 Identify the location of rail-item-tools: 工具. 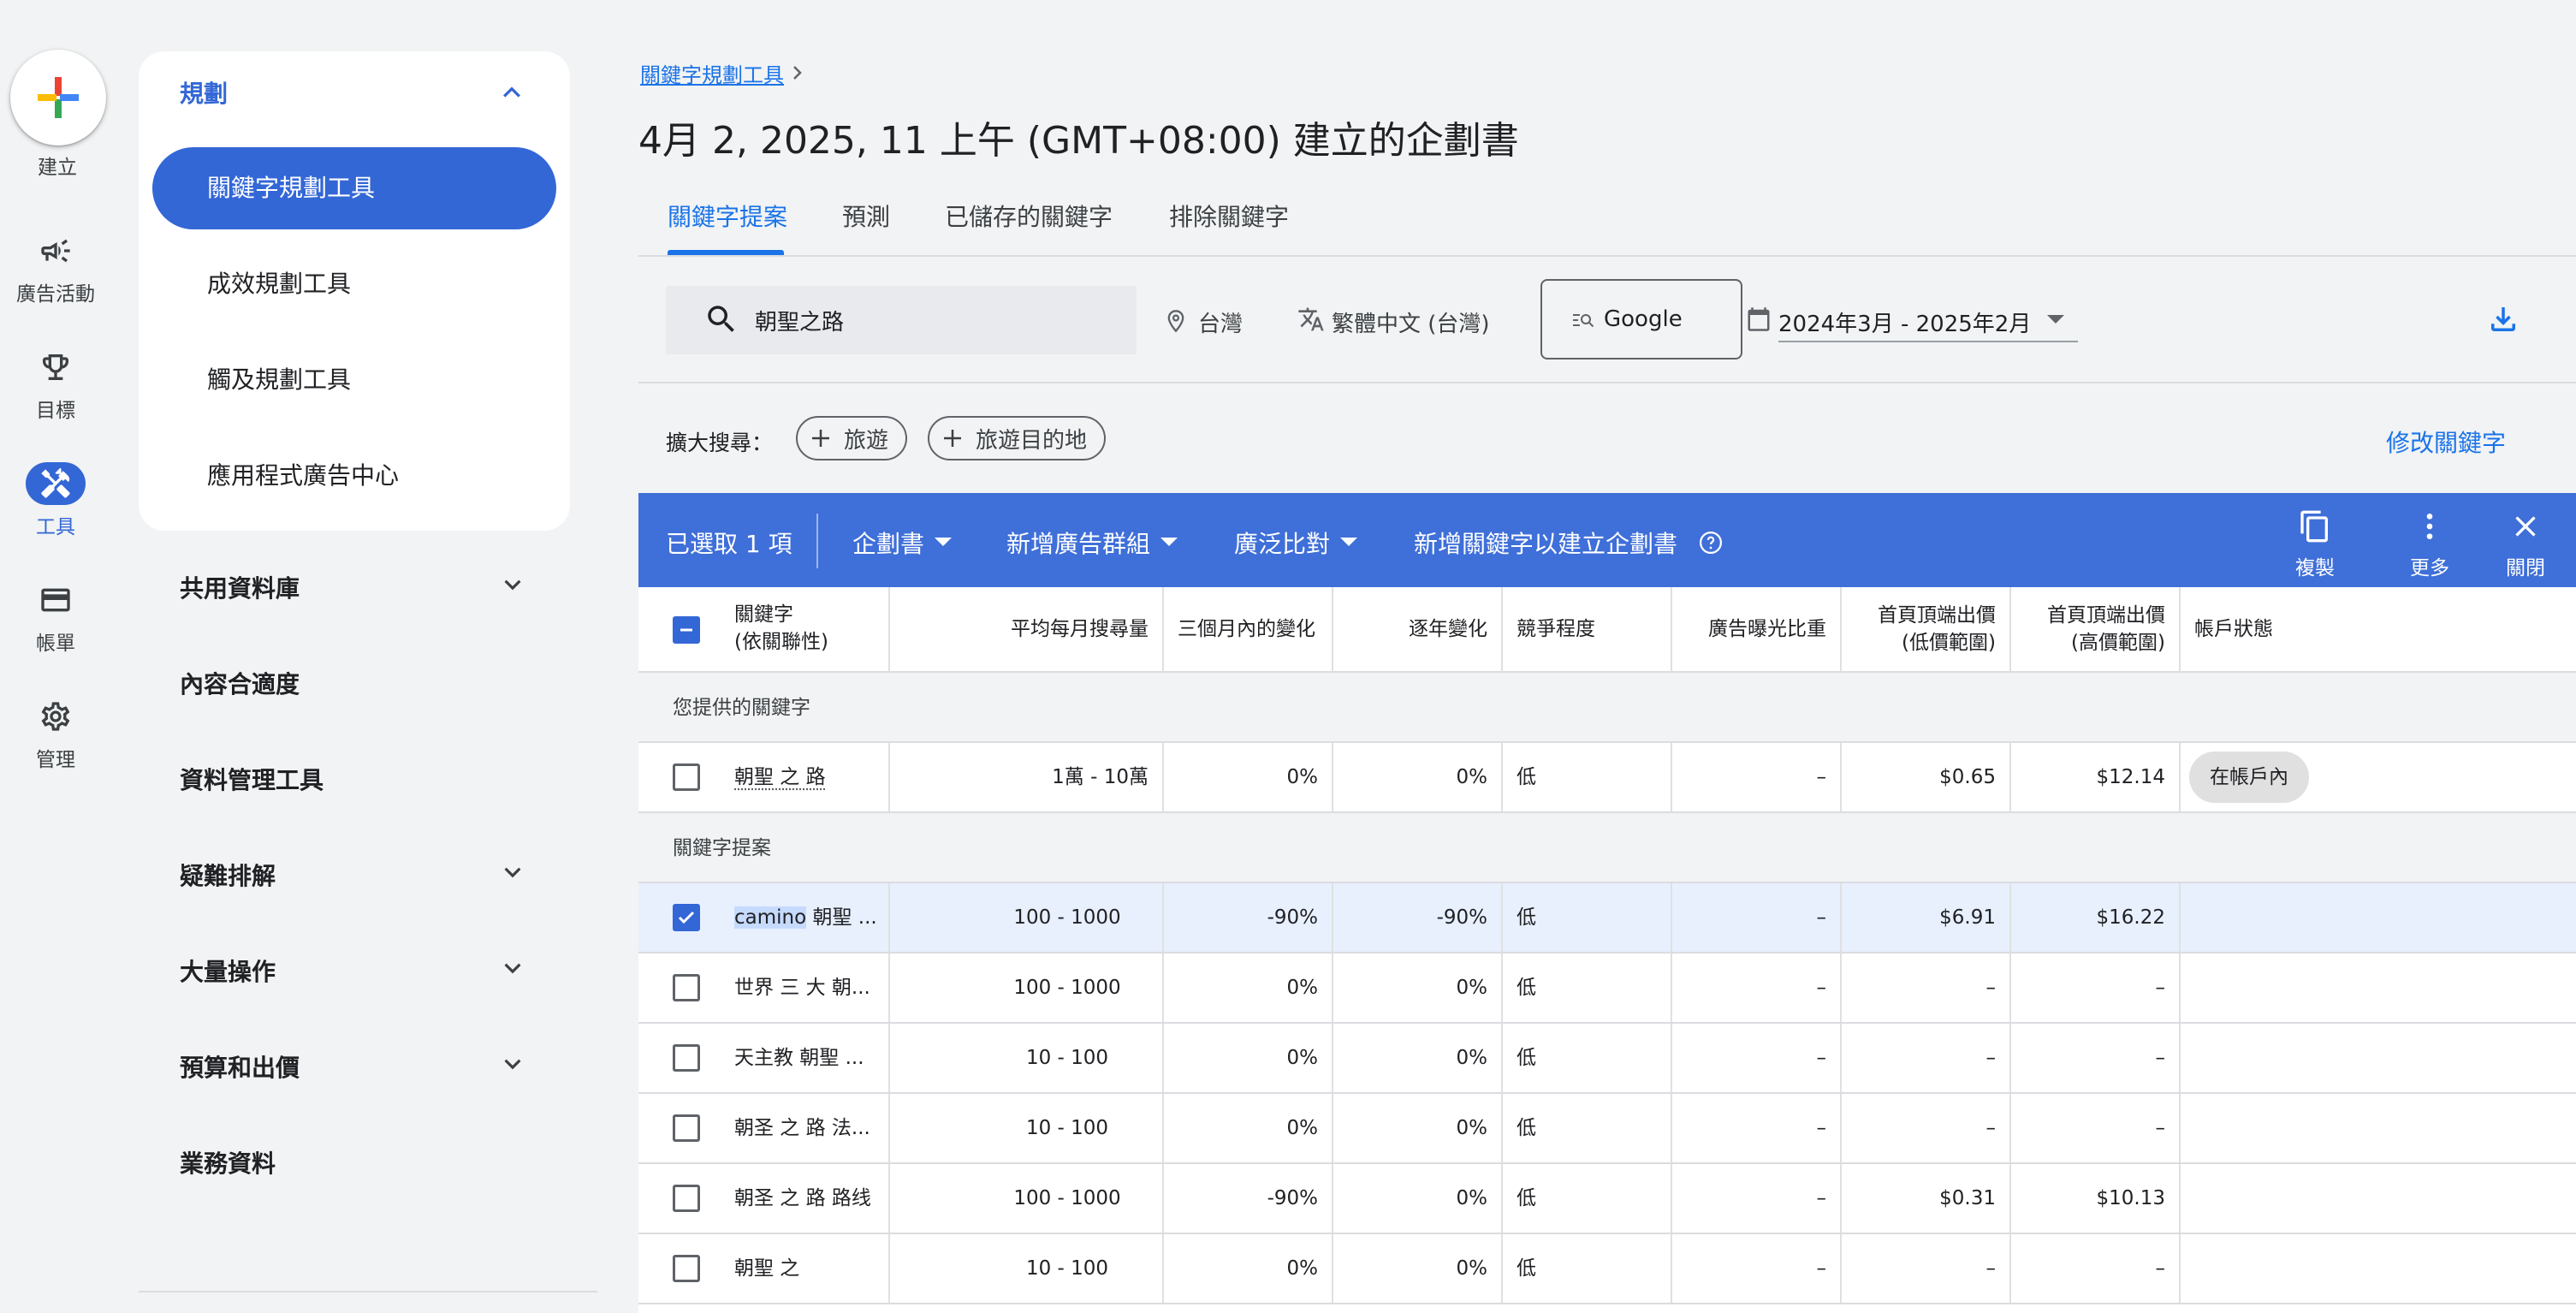
(55, 501).